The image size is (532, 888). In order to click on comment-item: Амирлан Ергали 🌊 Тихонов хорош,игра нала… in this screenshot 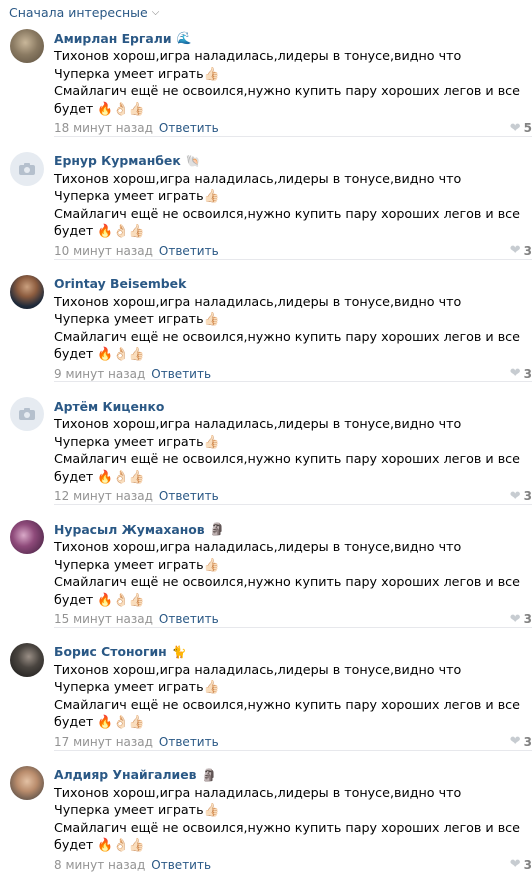, I will do `click(266, 83)`.